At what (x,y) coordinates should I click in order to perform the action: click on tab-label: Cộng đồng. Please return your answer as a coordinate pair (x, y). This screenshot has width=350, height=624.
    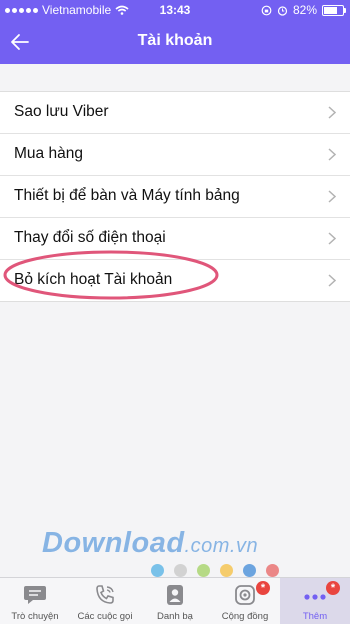
    Looking at the image, I should click on (245, 616).